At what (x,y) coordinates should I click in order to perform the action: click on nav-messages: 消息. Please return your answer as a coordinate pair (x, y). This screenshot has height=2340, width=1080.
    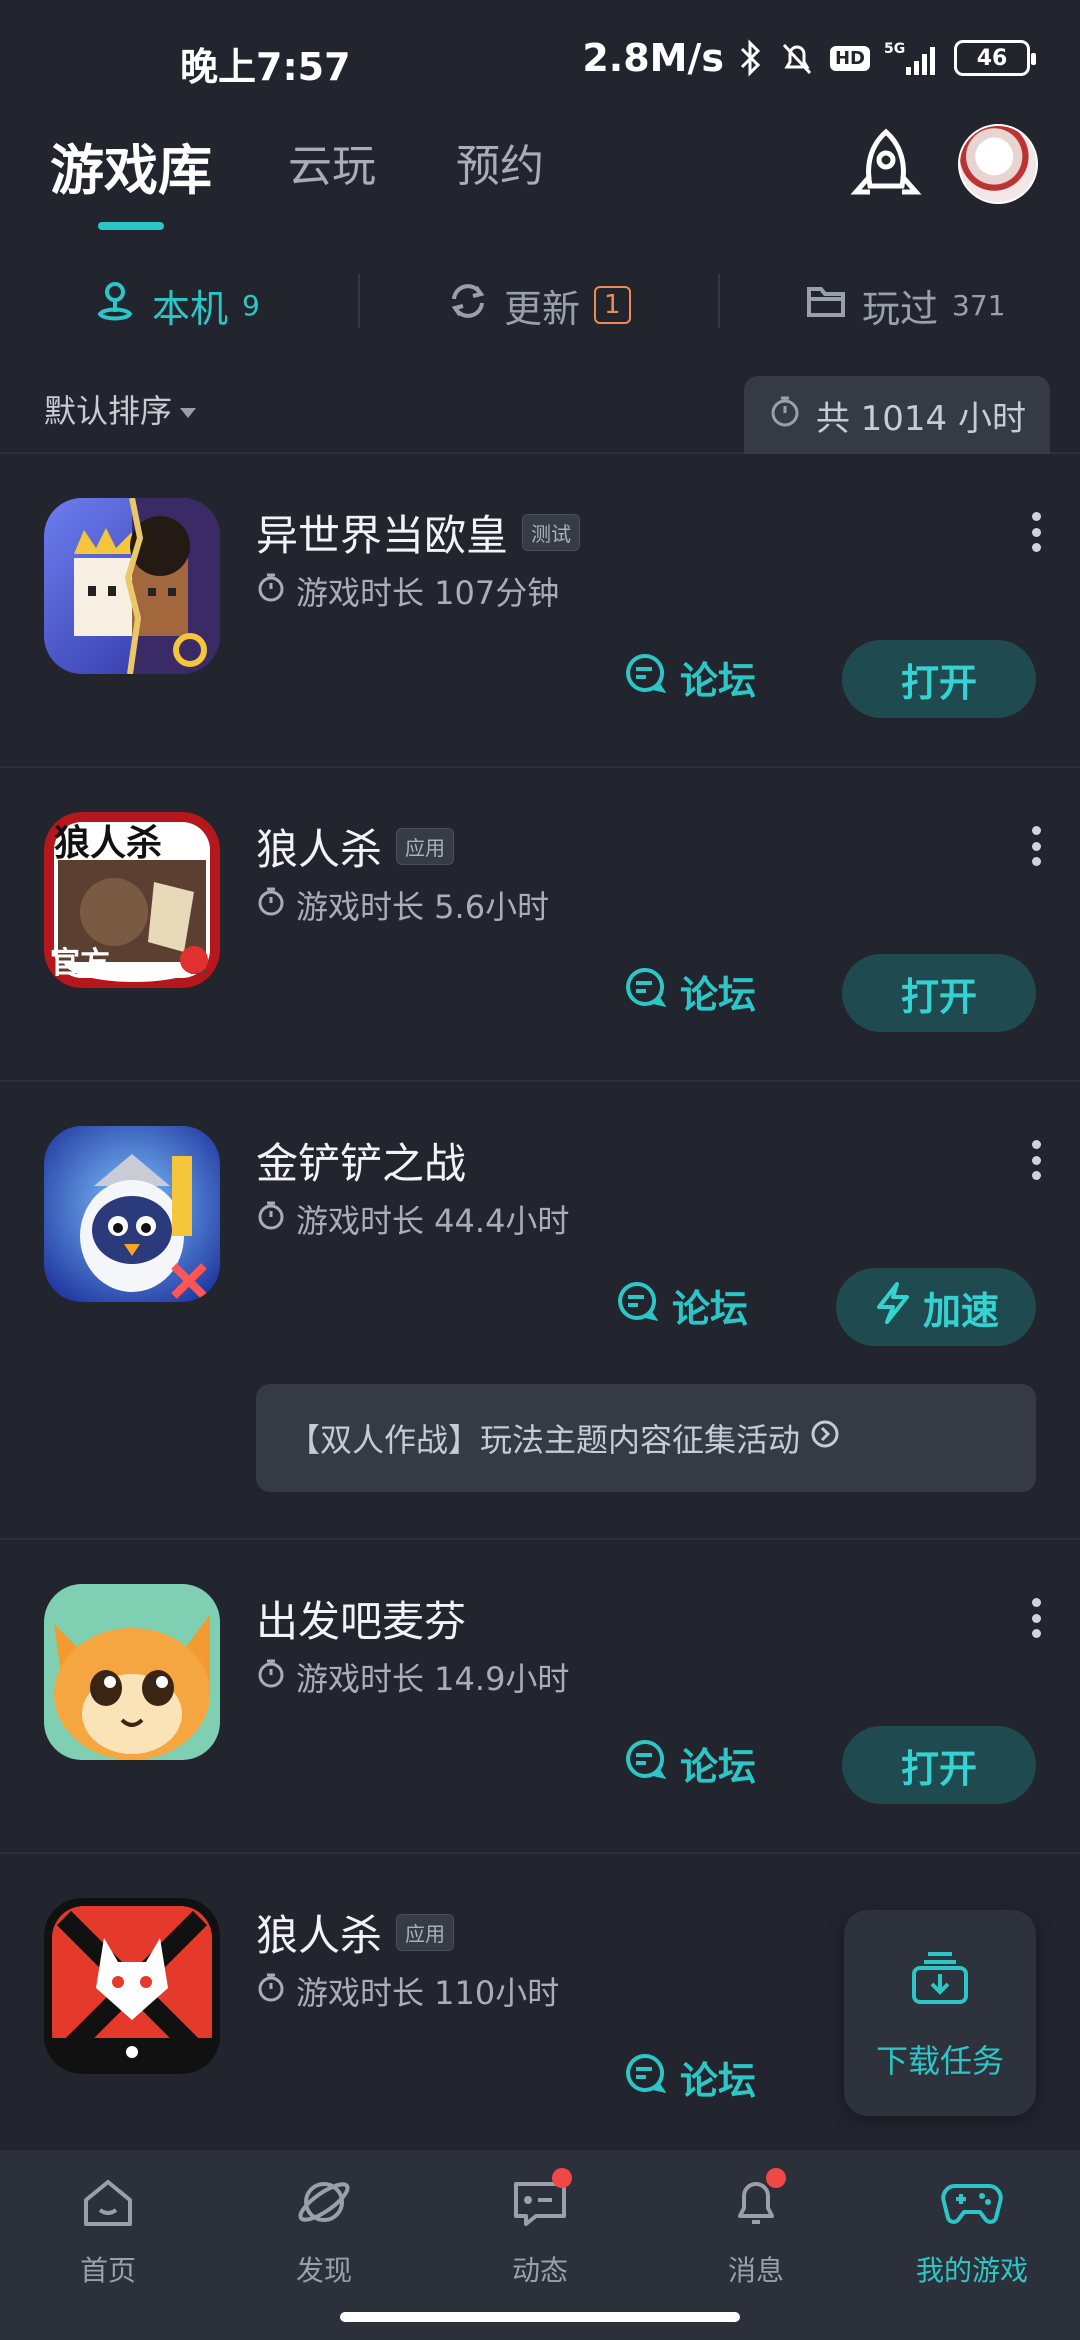
    Looking at the image, I should click on (756, 2228).